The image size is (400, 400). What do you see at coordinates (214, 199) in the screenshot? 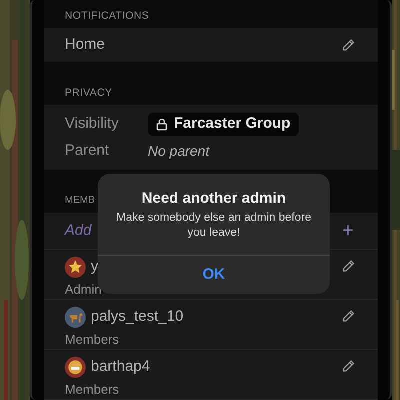
I see `alert-title: Need another admin` at bounding box center [214, 199].